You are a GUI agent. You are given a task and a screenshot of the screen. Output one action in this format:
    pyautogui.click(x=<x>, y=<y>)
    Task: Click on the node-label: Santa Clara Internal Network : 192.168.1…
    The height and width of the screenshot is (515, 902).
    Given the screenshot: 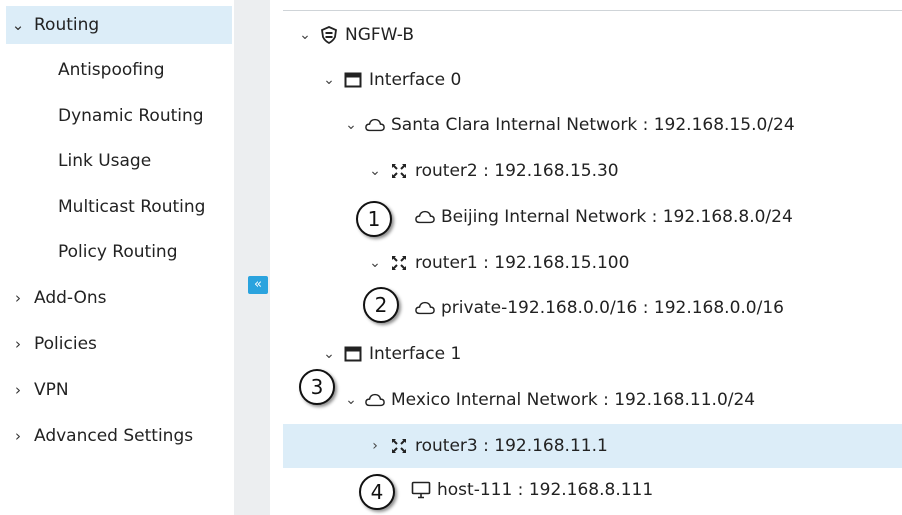 What is the action you would take?
    pyautogui.click(x=593, y=125)
    